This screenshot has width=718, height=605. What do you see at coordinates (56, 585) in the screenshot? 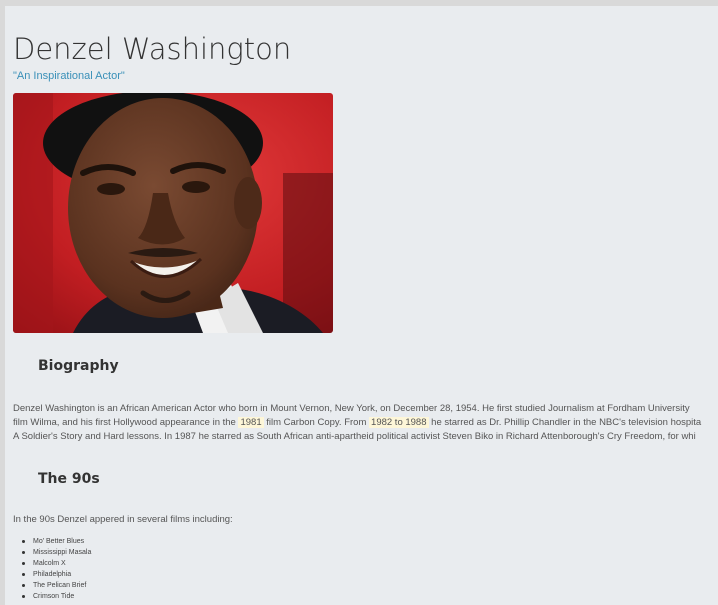
I see `list-item: The Pelican Brief` at bounding box center [56, 585].